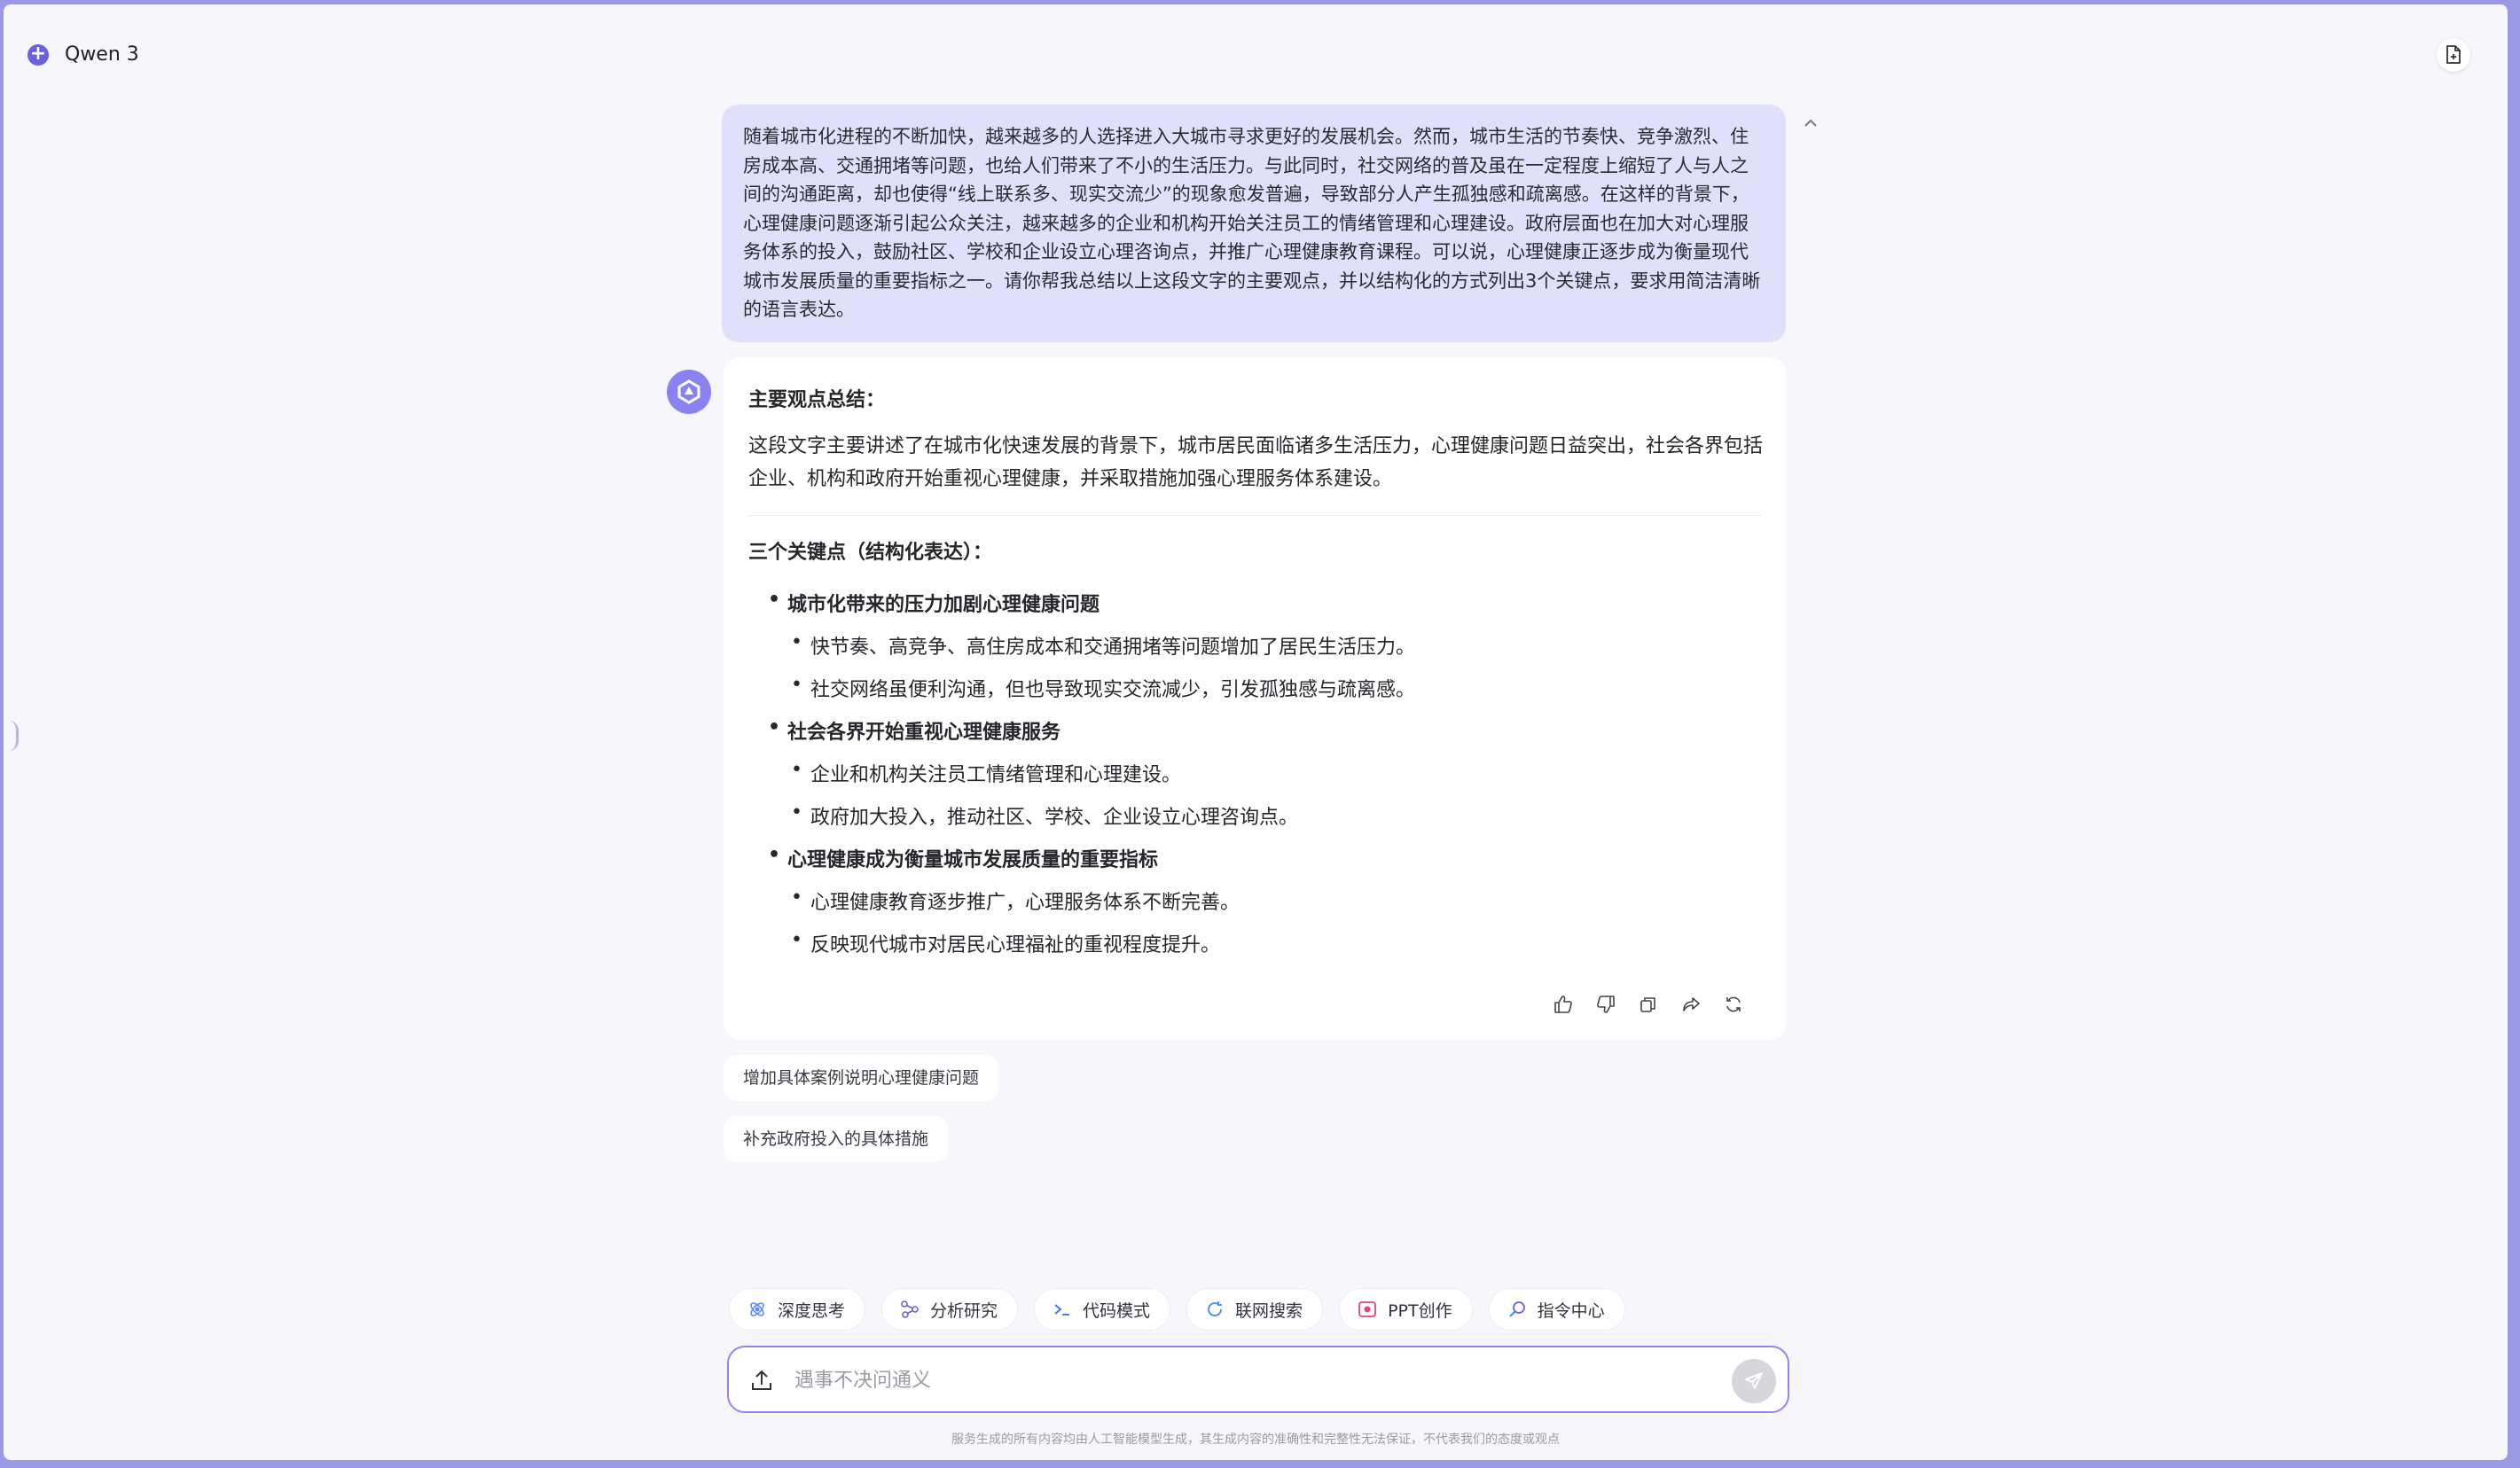 This screenshot has width=2520, height=1468. I want to click on tool-code: 代码模式, so click(1102, 1309).